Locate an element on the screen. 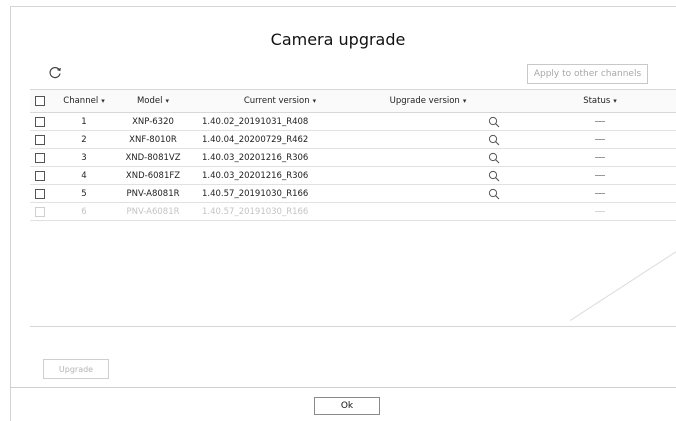 This screenshot has height=421, width=676. footer-divider is located at coordinates (343, 387).